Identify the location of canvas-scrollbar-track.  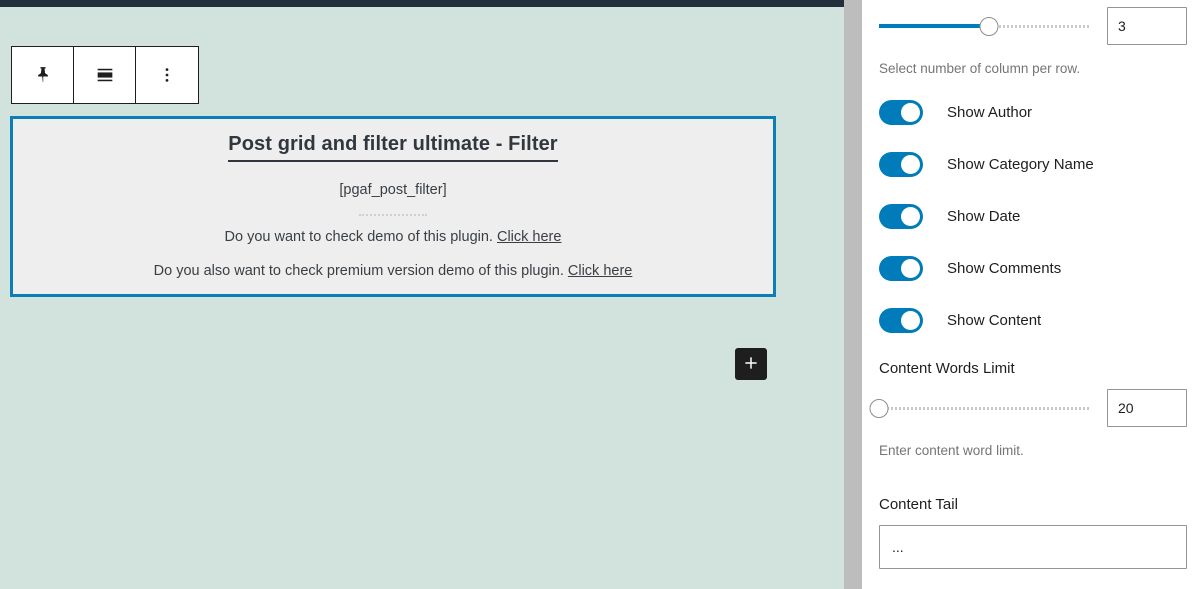
(853, 294).